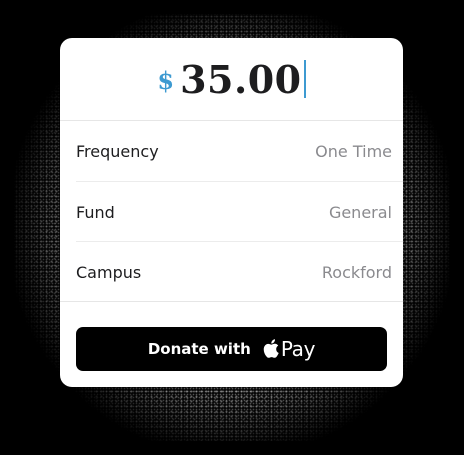  What do you see at coordinates (199, 349) in the screenshot?
I see `pay-button-label: Donate with` at bounding box center [199, 349].